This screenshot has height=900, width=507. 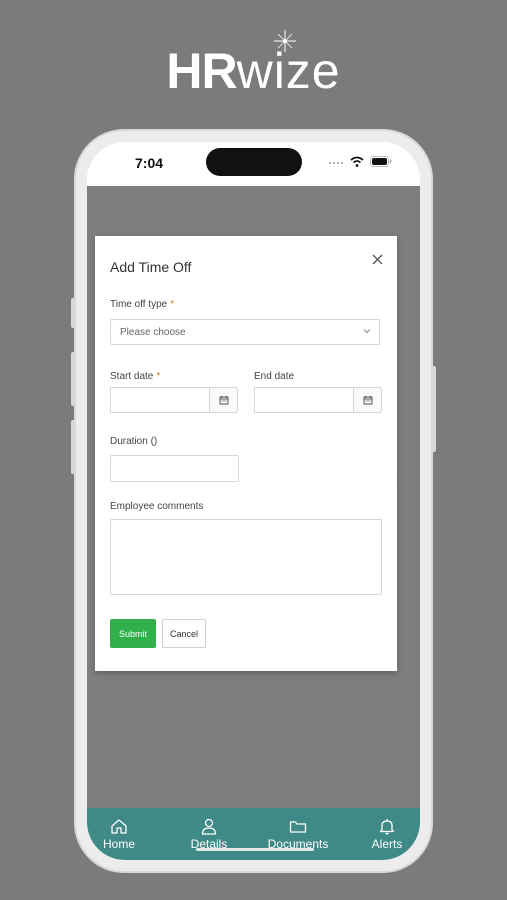 What do you see at coordinates (298, 827) in the screenshot?
I see `folder-icon` at bounding box center [298, 827].